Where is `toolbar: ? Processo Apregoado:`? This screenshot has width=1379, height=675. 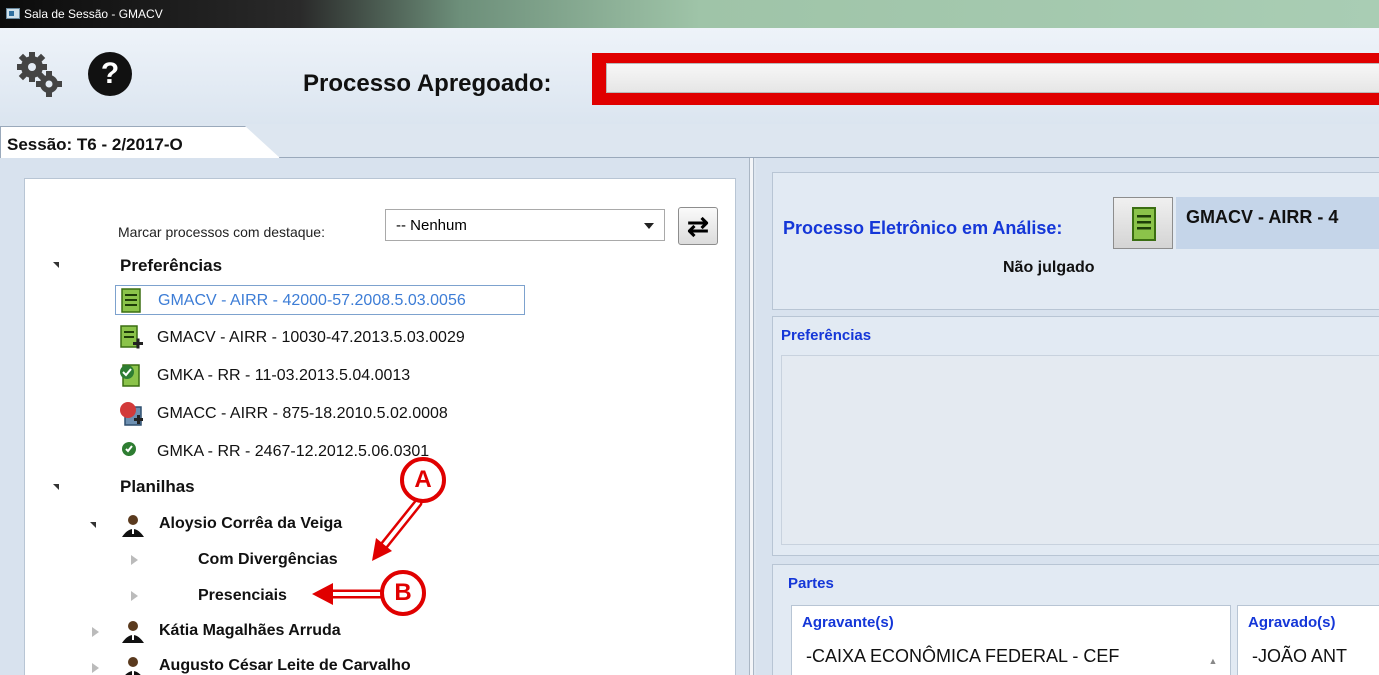
toolbar: ? Processo Apregoado: is located at coordinates (689, 76).